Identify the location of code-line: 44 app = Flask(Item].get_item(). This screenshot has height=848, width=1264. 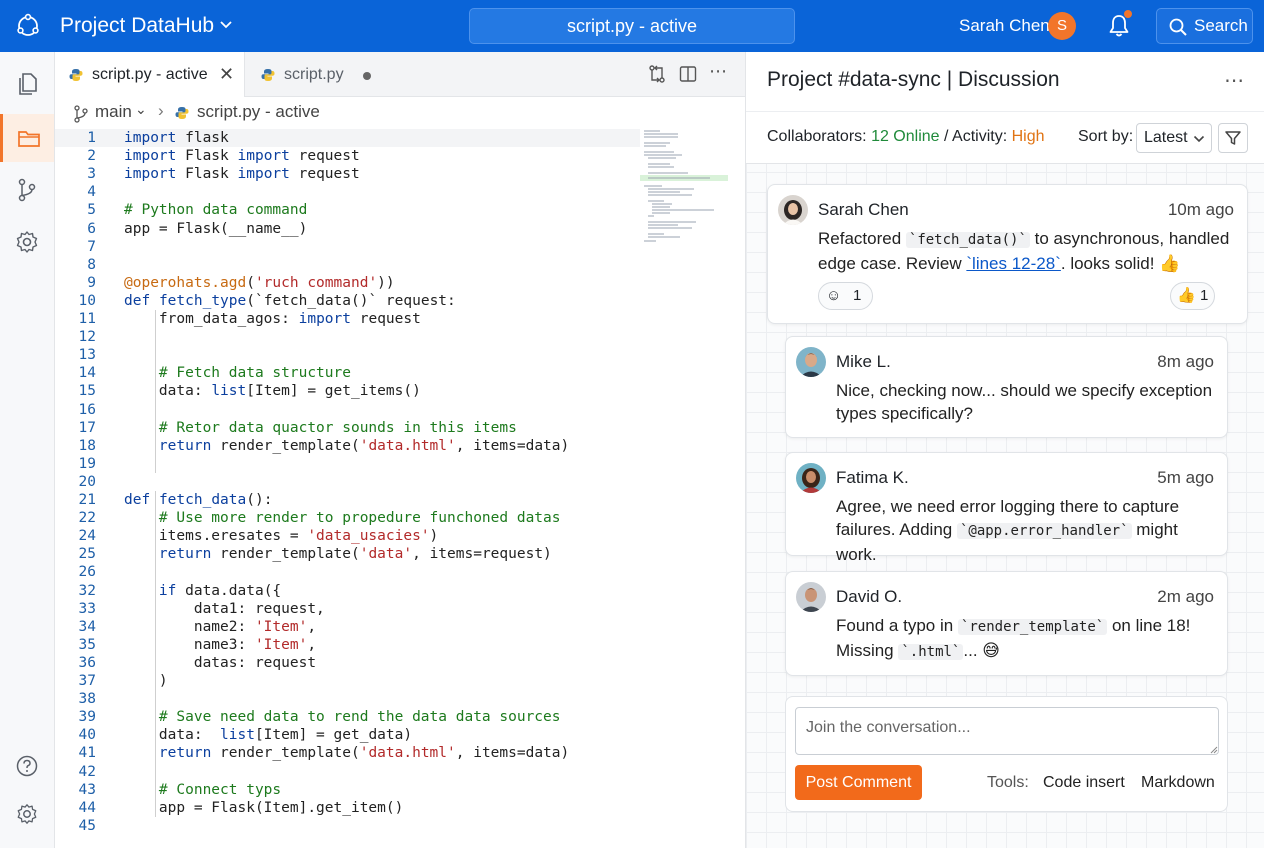
(347, 808).